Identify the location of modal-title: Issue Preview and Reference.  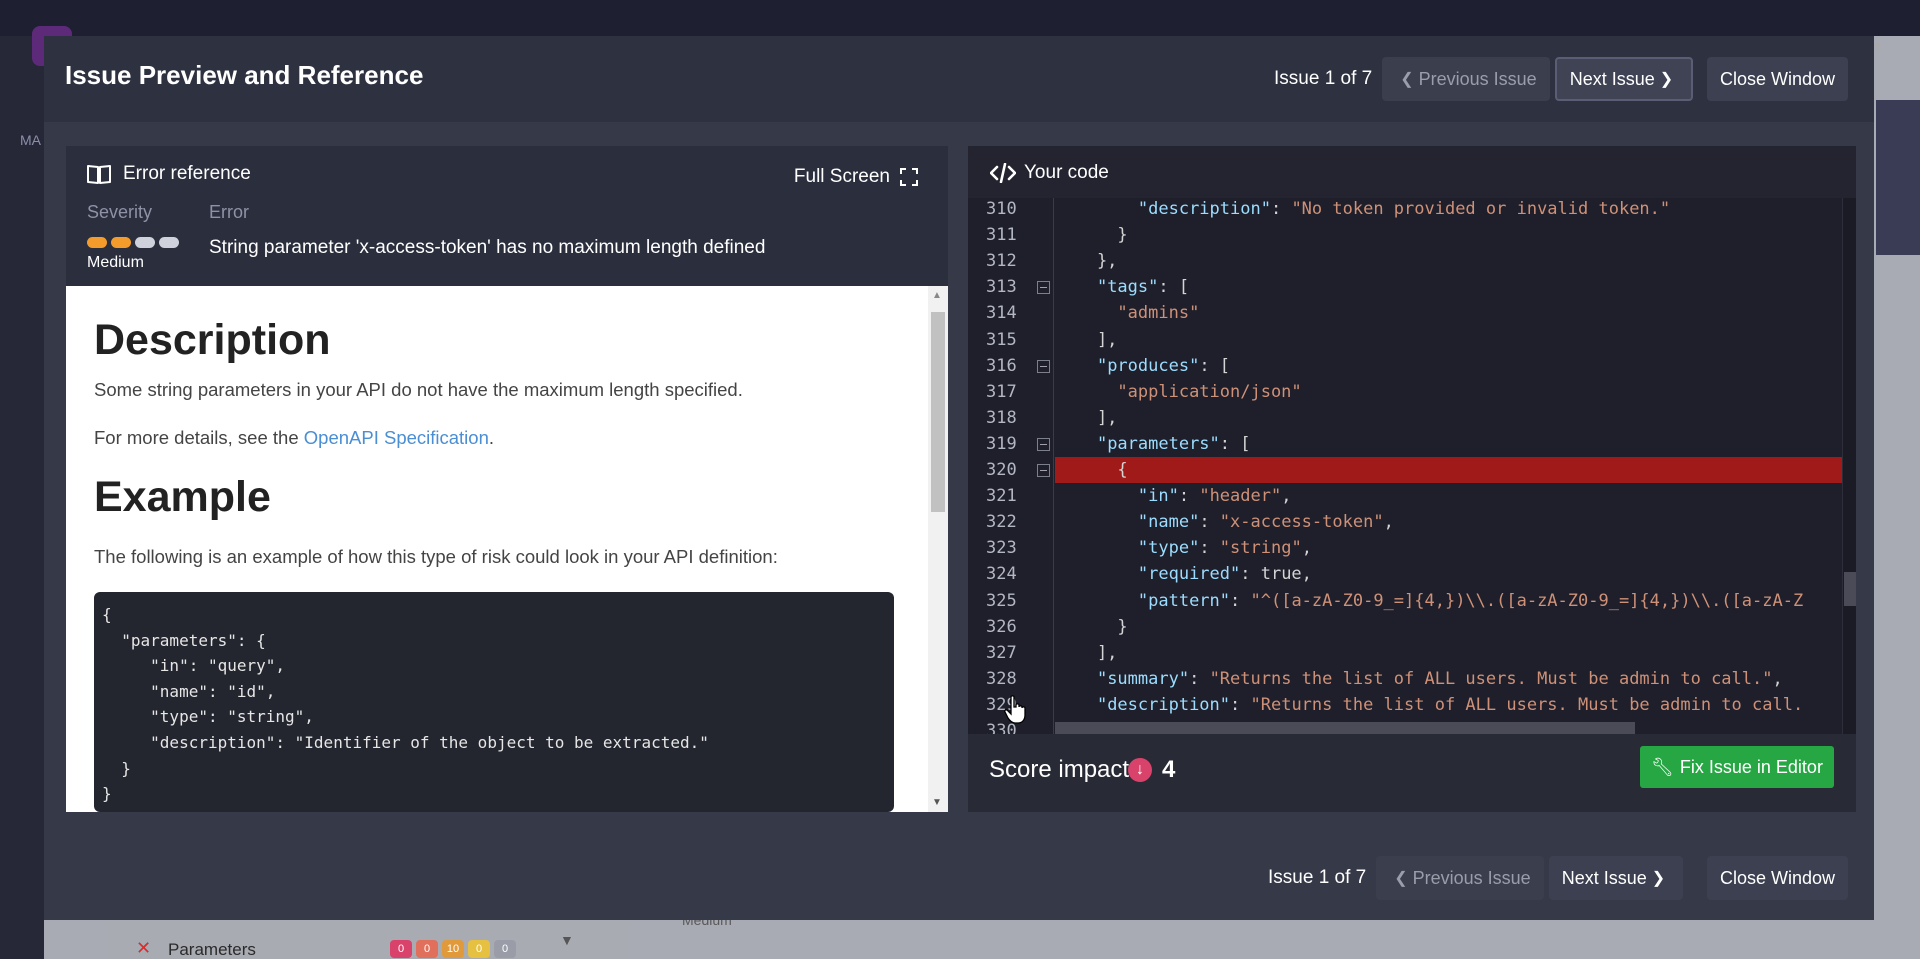
(244, 75).